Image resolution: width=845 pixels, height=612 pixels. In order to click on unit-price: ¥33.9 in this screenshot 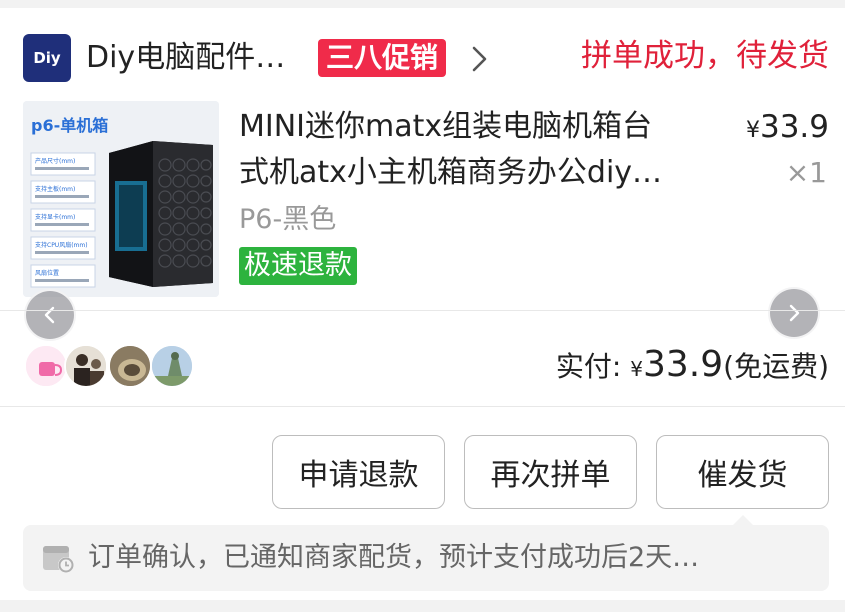, I will do `click(787, 129)`.